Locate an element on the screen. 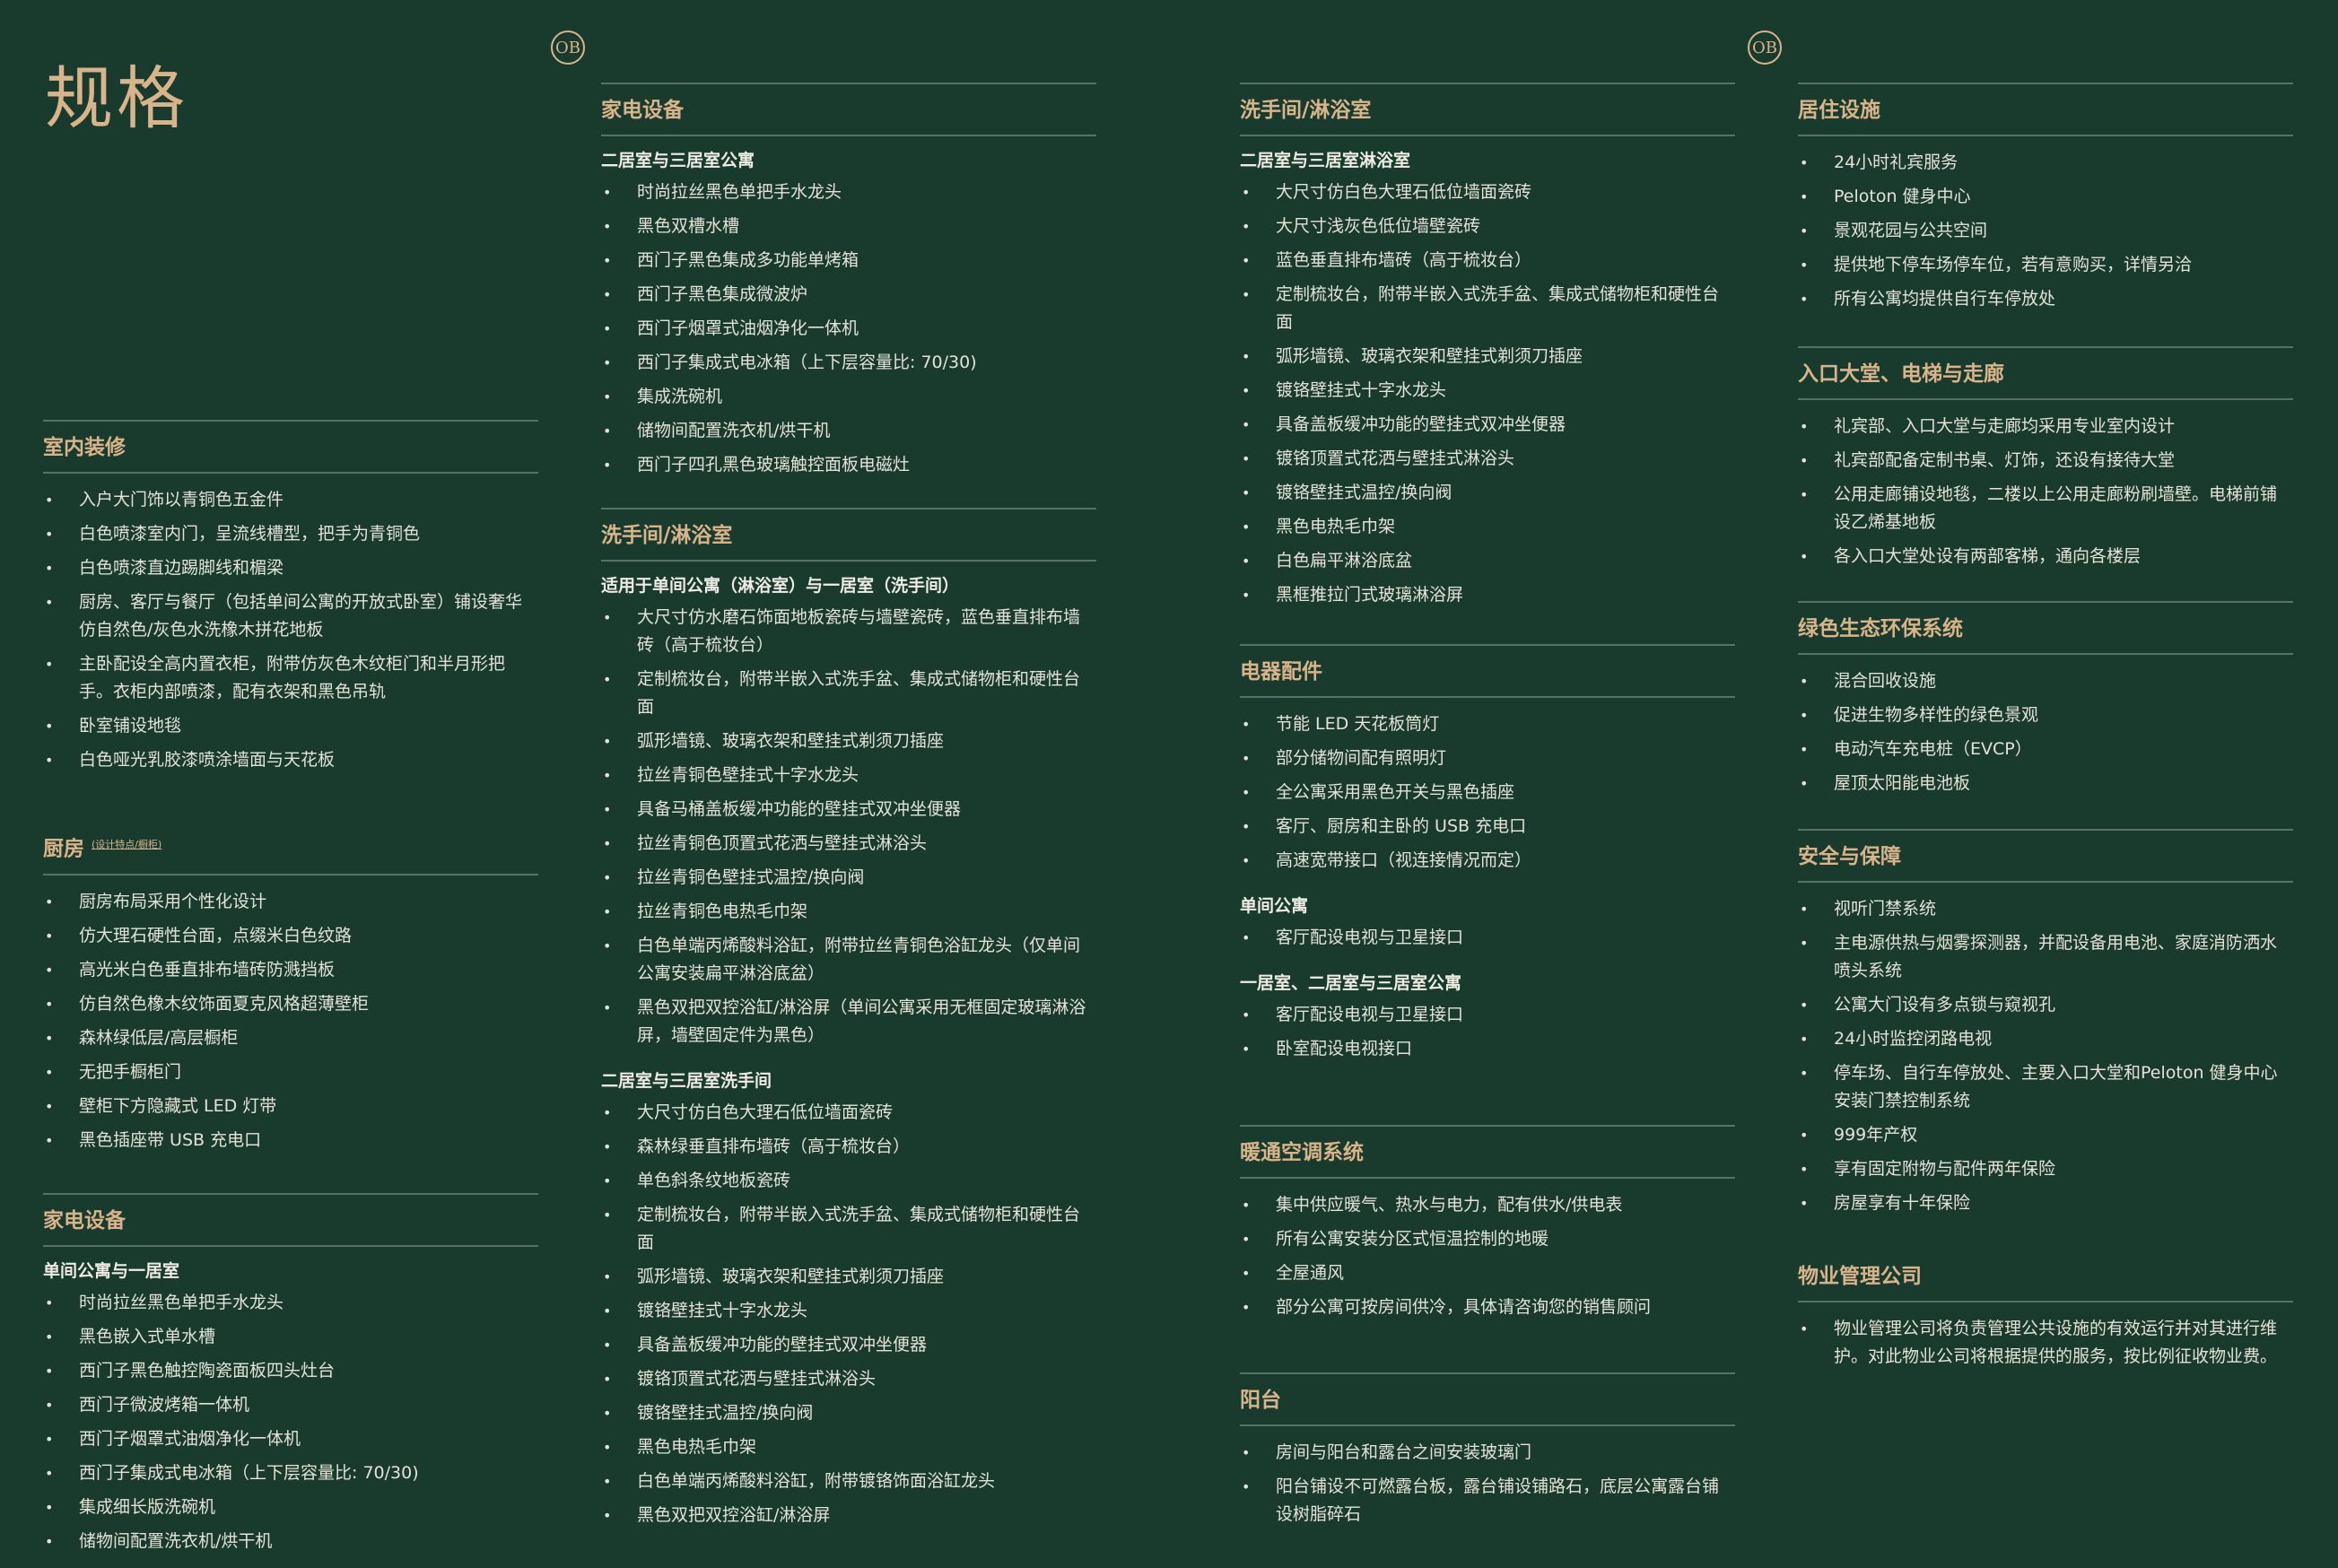 The height and width of the screenshot is (1568, 2338). section-title: 安全与保障 is located at coordinates (2045, 857).